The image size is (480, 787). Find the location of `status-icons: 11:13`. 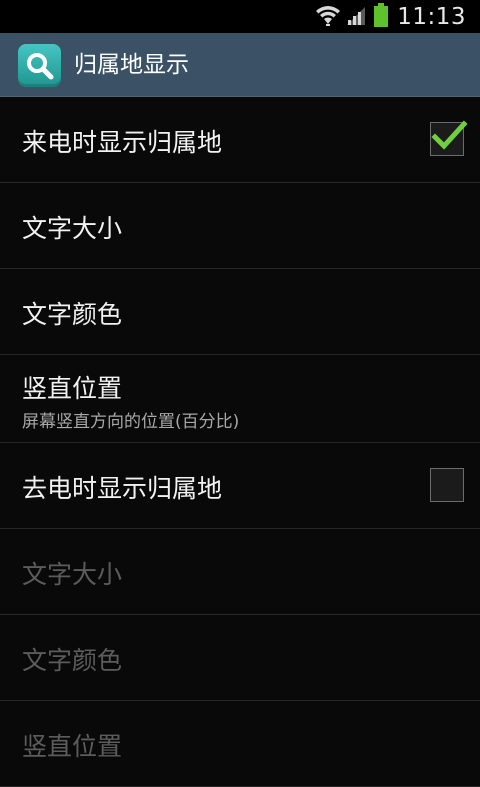

status-icons: 11:13 is located at coordinates (390, 16).